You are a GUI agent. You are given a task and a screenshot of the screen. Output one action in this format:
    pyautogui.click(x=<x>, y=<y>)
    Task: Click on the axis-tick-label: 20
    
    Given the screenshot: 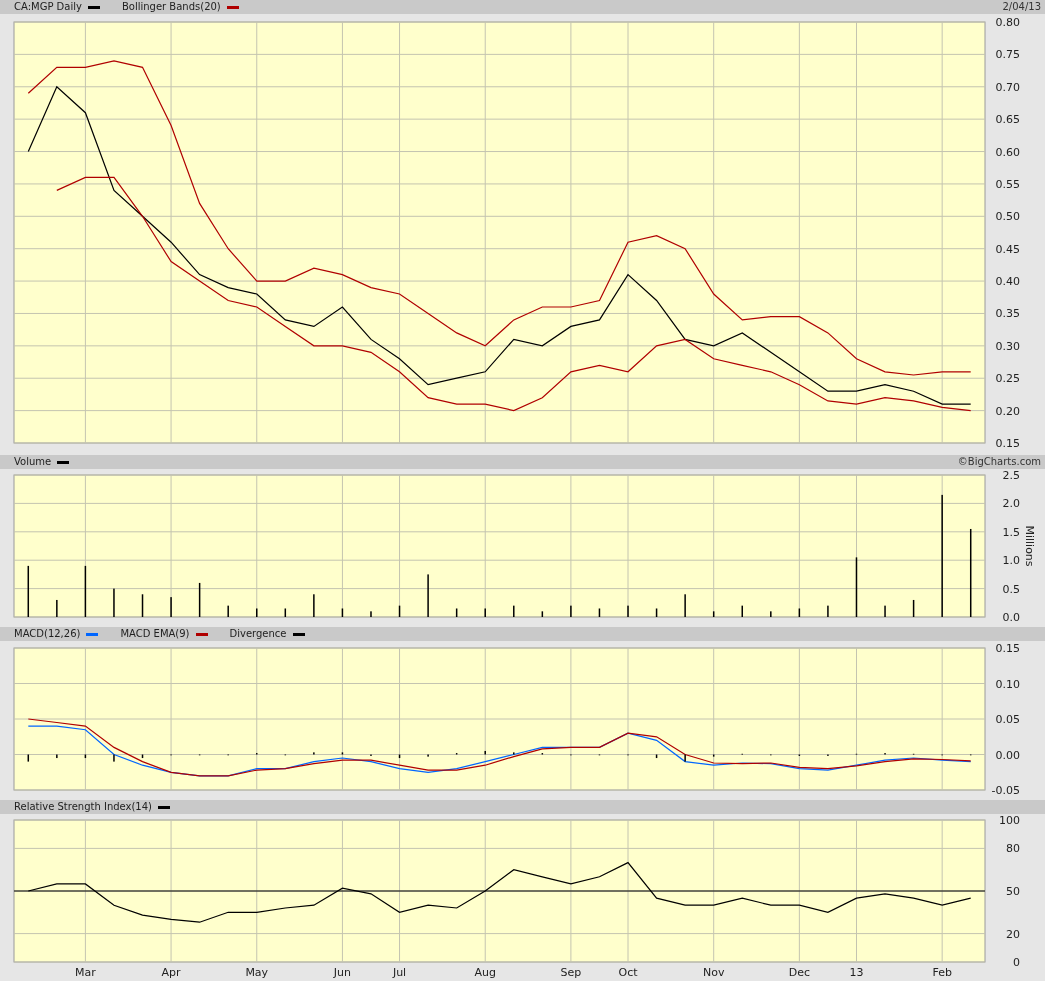 What is the action you would take?
    pyautogui.click(x=1013, y=934)
    